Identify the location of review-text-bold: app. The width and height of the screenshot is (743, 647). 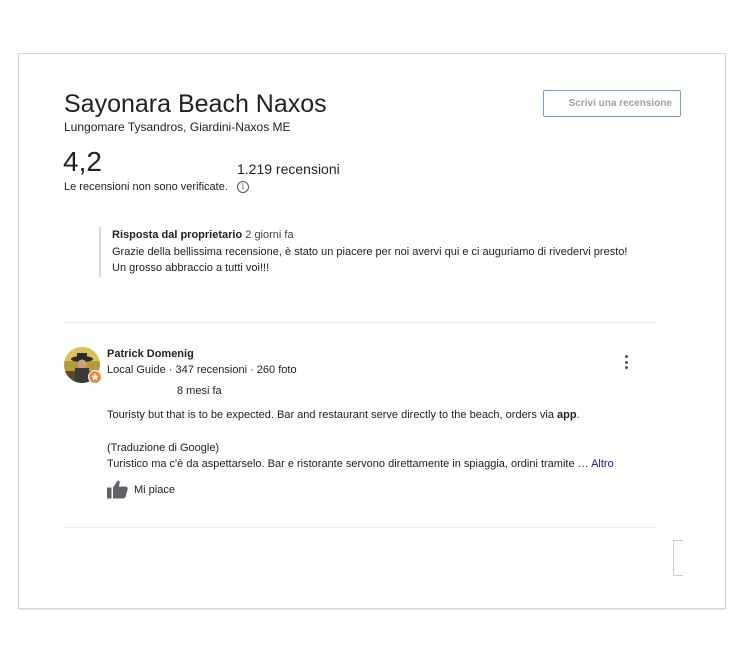
(567, 415).